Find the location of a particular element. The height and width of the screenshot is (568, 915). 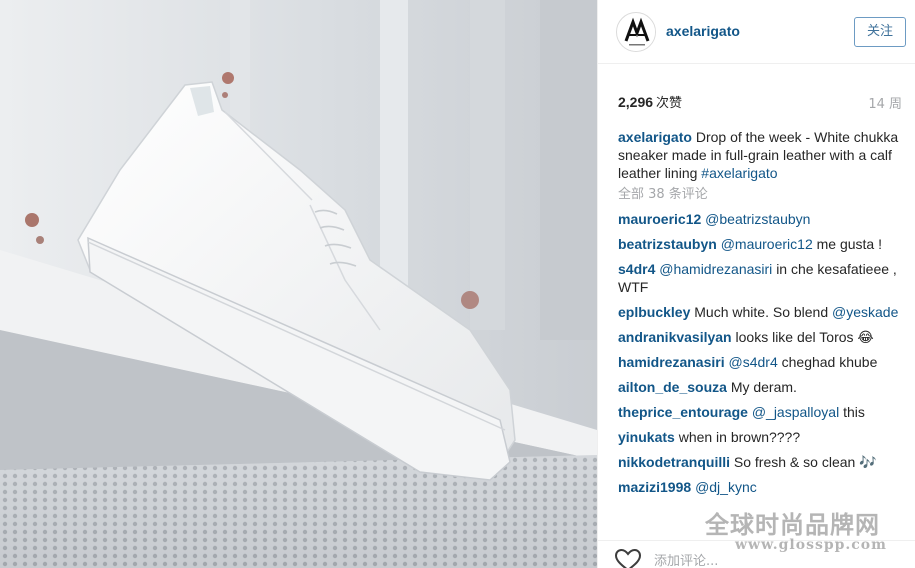

comment-item: eplbuckley Much white. So blend @yeskade is located at coordinates (763, 312).